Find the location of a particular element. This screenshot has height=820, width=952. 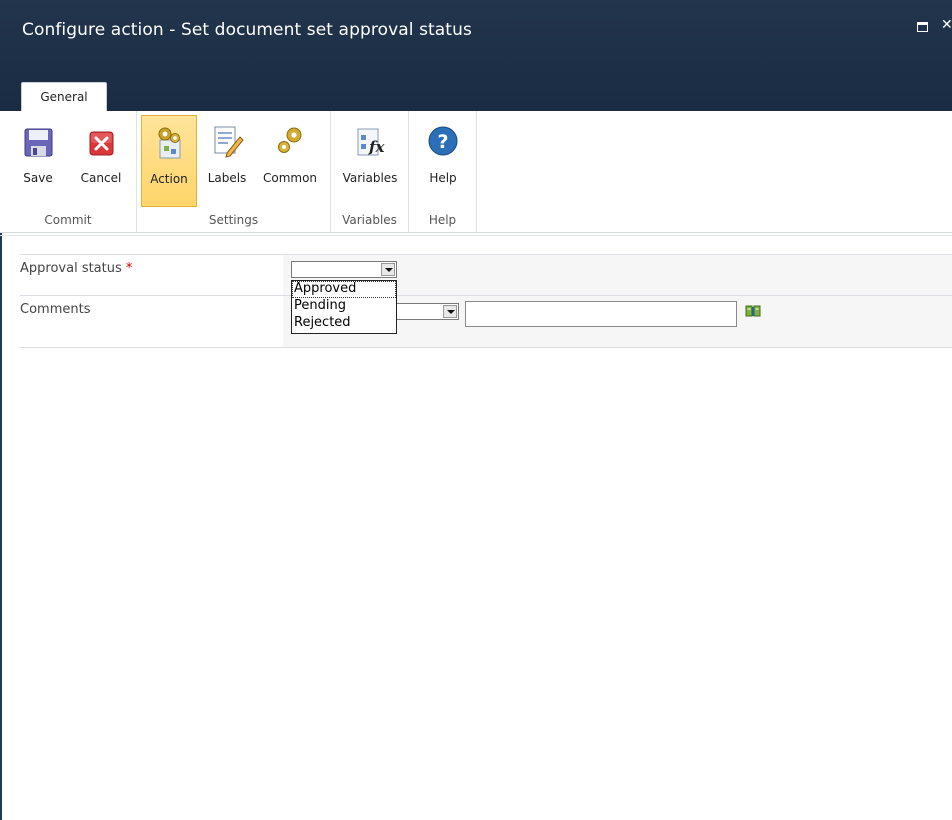

fx-variables-icon: fx is located at coordinates (371, 142).